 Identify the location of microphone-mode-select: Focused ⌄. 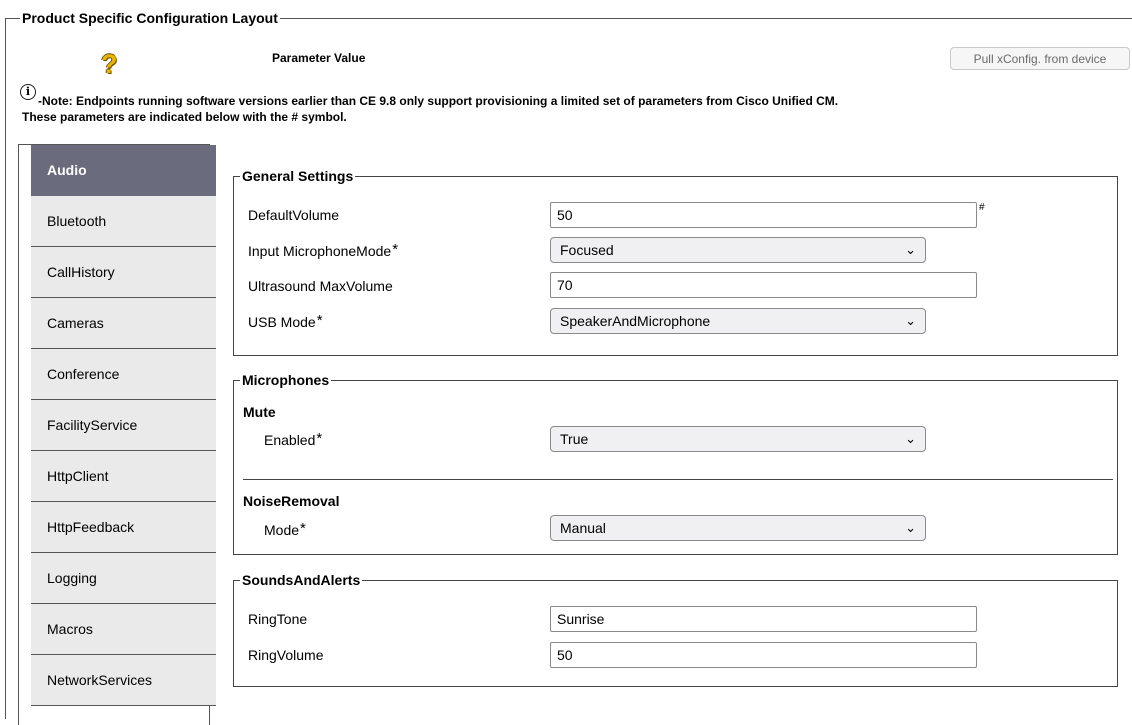
(738, 250).